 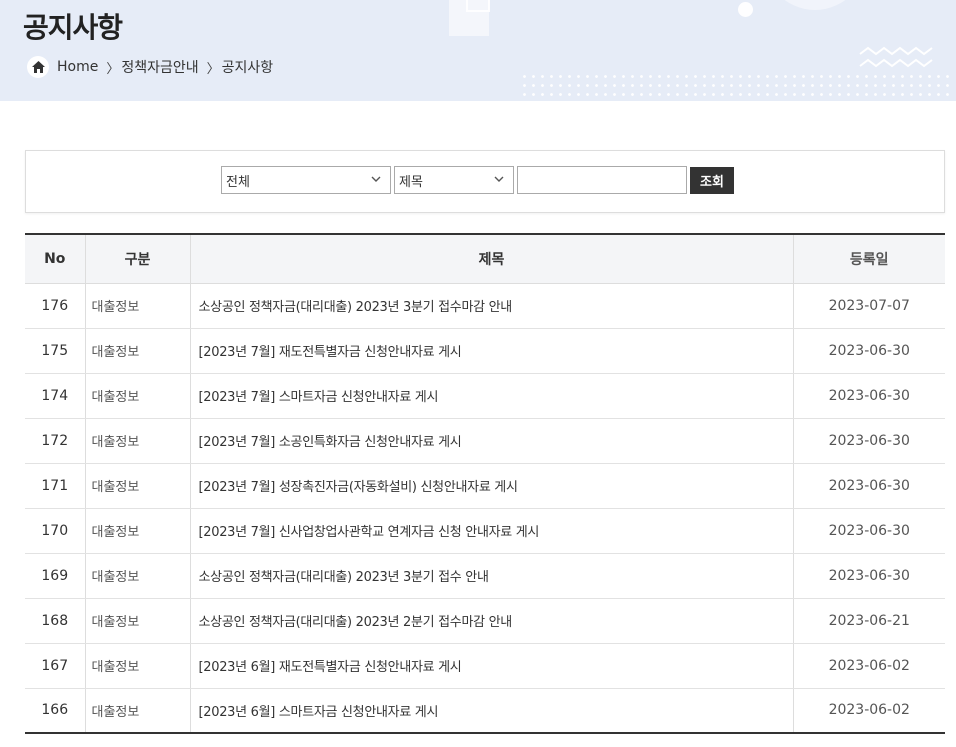 What do you see at coordinates (478, 6) in the screenshot?
I see `decor-square-outline` at bounding box center [478, 6].